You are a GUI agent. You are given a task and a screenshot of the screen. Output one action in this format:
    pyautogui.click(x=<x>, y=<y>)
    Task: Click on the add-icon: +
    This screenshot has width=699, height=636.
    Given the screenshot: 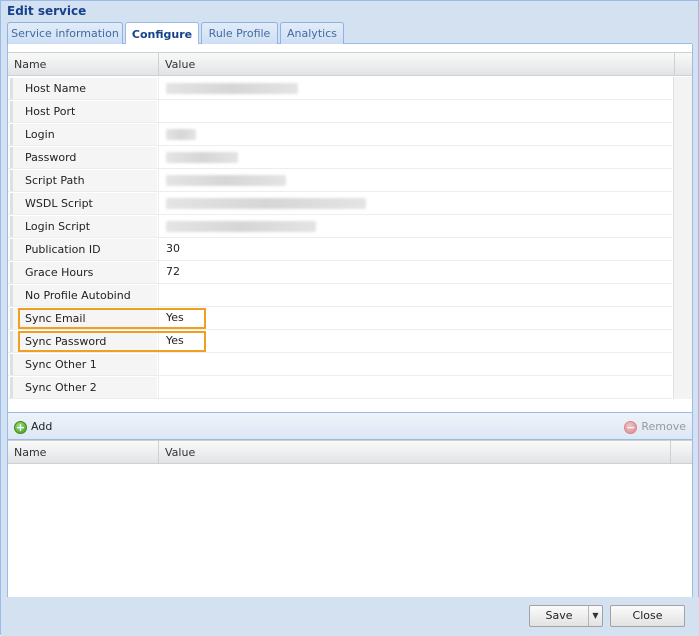 What is the action you would take?
    pyautogui.click(x=20, y=427)
    